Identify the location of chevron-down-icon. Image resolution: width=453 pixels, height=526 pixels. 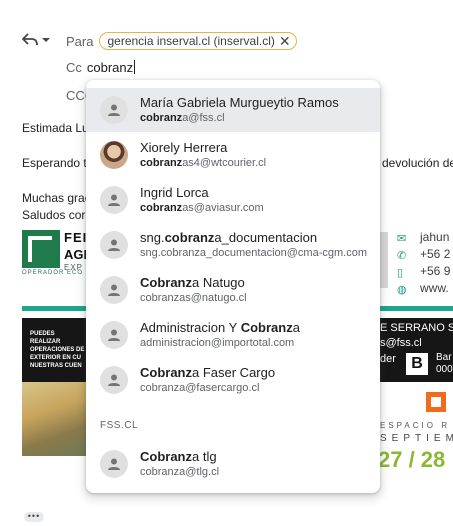
(46, 40).